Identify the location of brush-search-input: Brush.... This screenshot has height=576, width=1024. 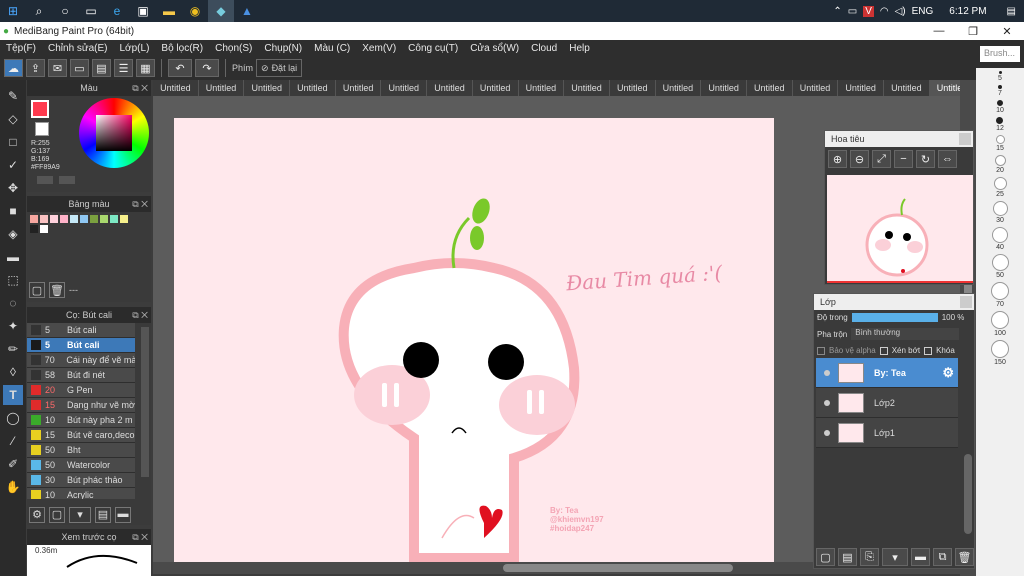
(1000, 54).